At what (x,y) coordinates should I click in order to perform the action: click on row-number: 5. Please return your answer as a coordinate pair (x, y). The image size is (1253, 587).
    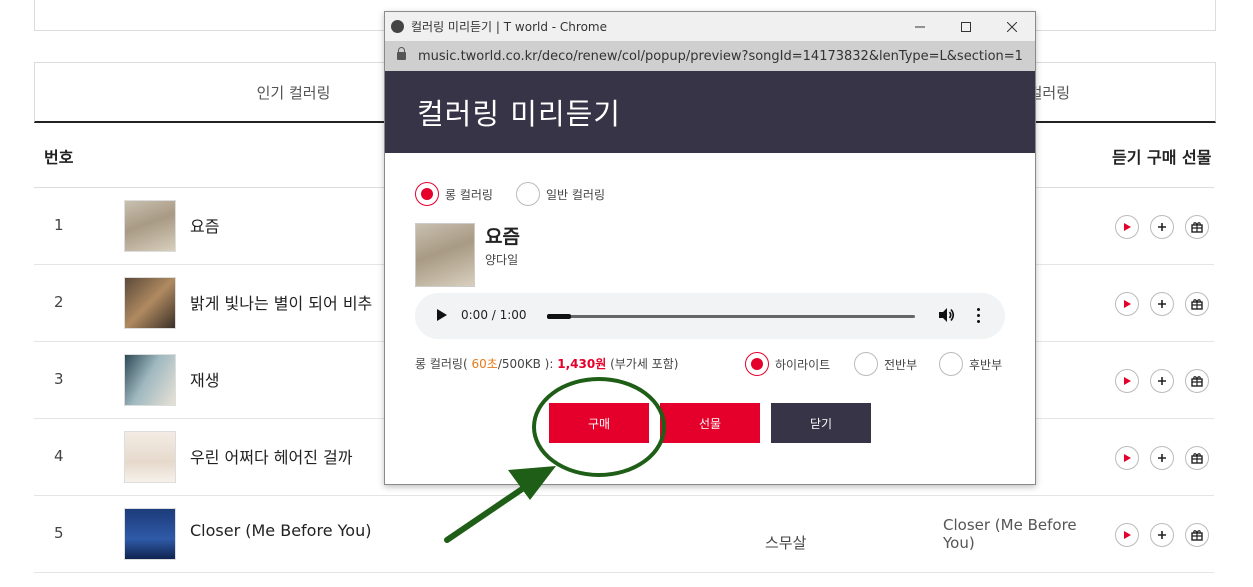
    Looking at the image, I should click on (59, 533).